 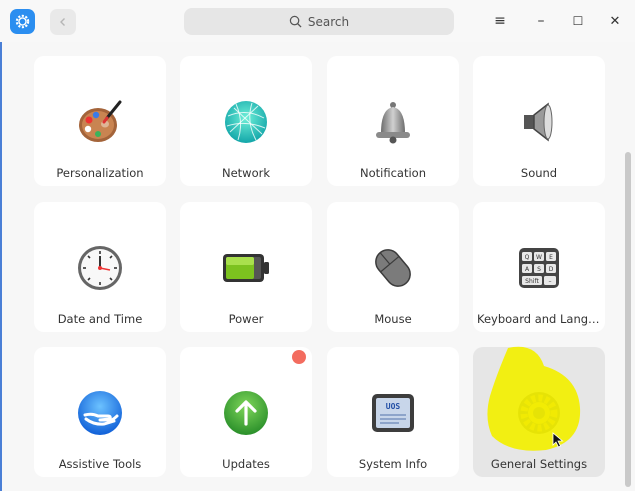 I want to click on mouse-icon, so click(x=393, y=268).